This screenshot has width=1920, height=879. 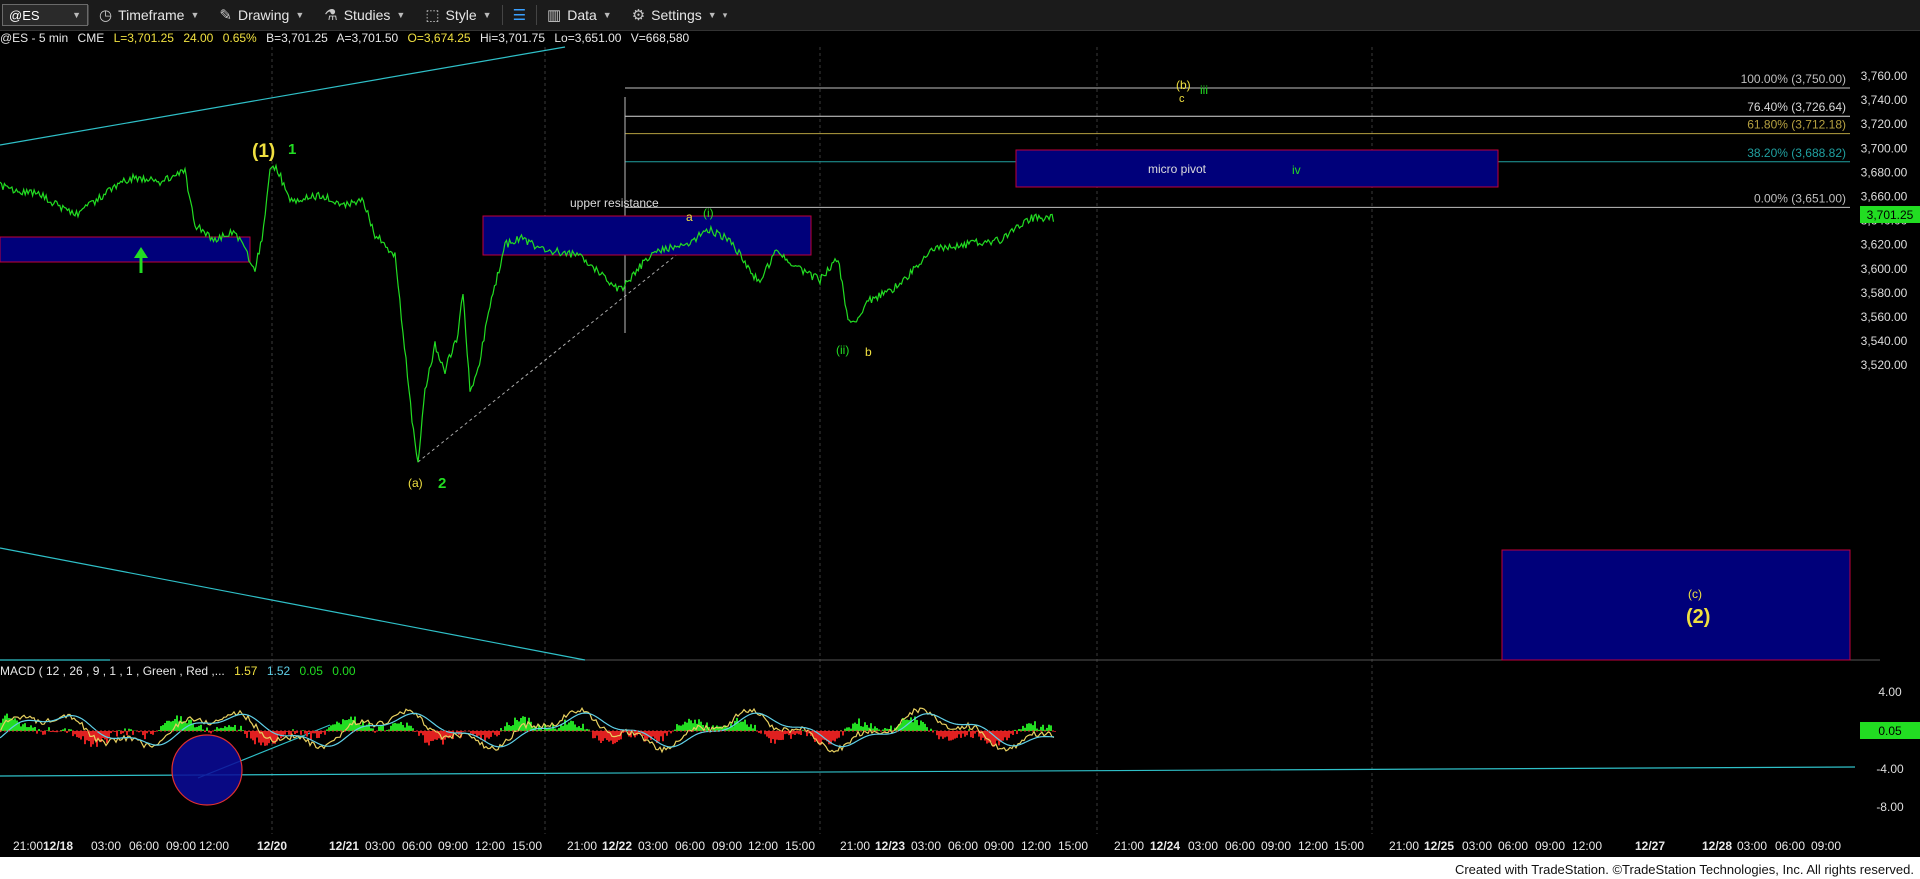 What do you see at coordinates (1676, 605) in the screenshot?
I see `target-box` at bounding box center [1676, 605].